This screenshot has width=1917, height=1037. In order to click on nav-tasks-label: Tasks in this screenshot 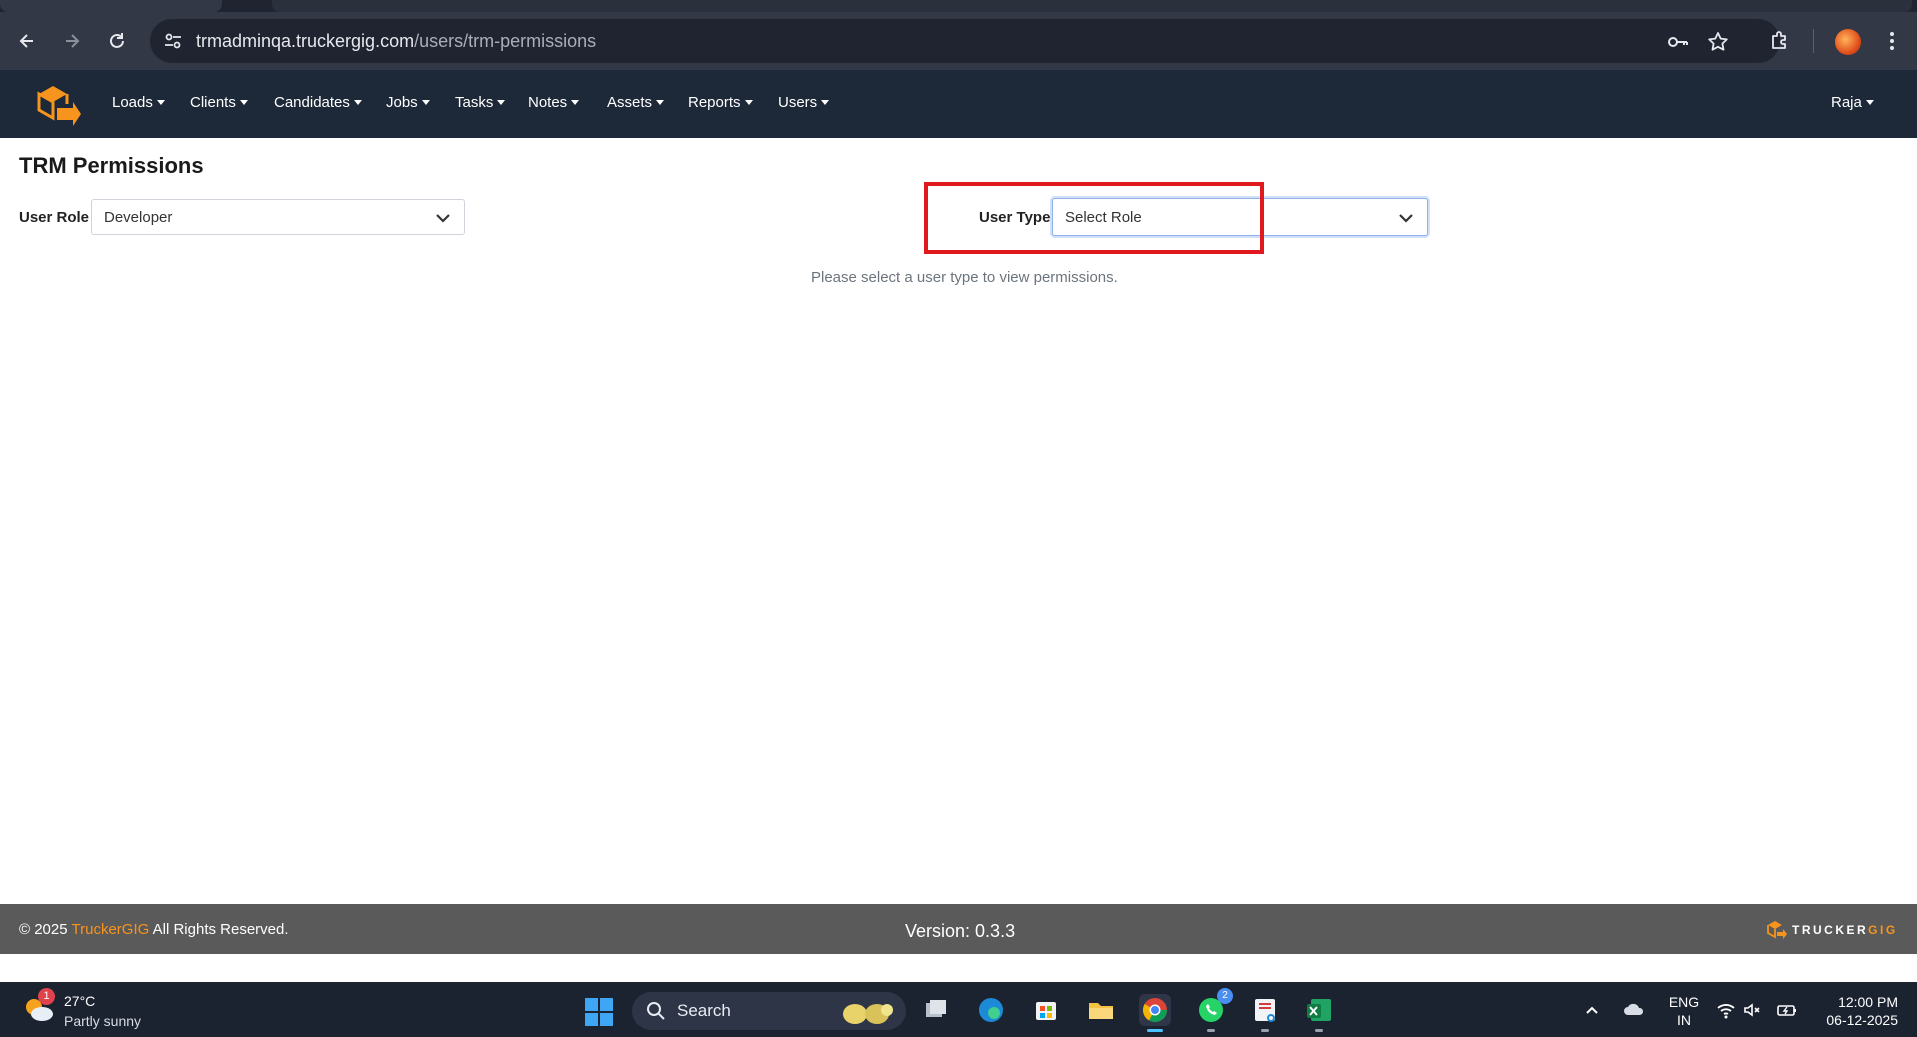, I will do `click(474, 102)`.